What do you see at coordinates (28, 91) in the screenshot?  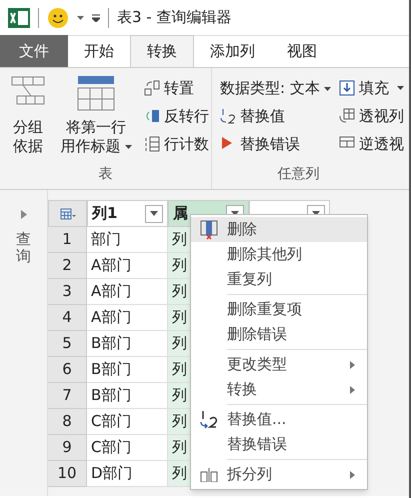 I see `group-by-icon` at bounding box center [28, 91].